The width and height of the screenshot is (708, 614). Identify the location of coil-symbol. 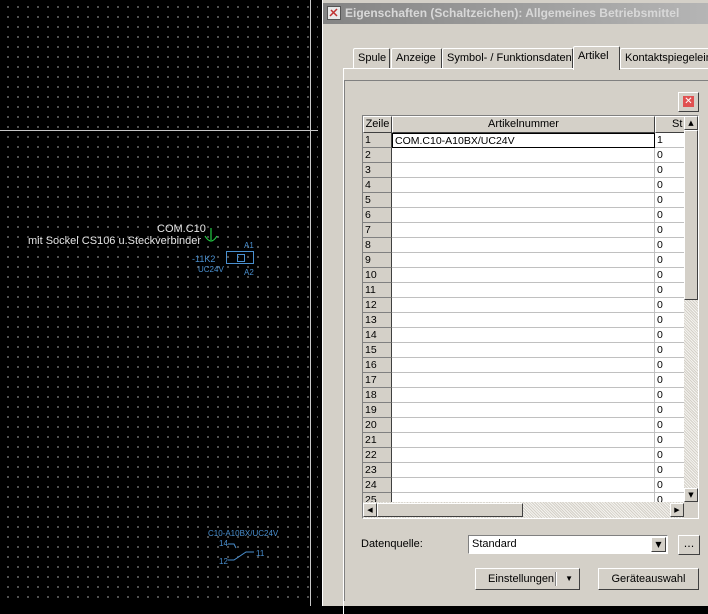
(240, 257).